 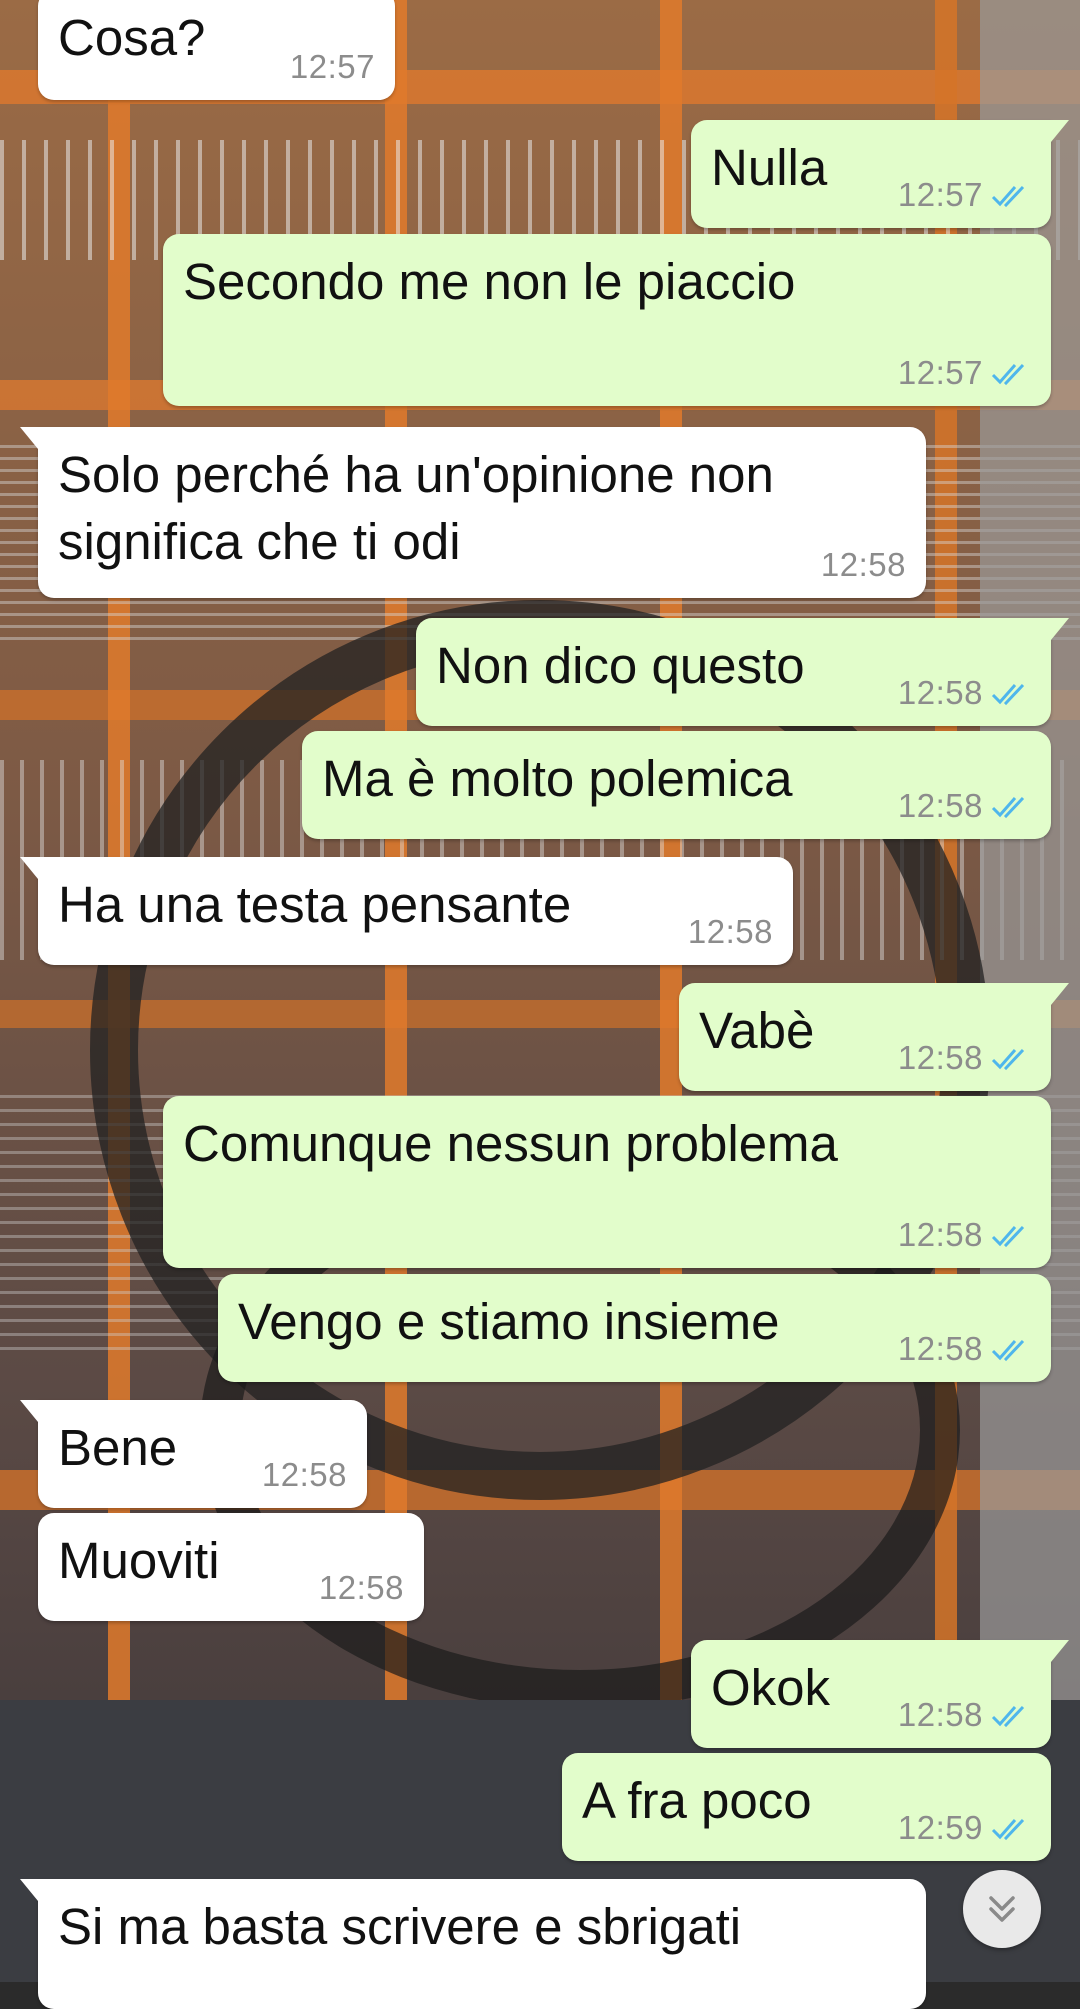 I want to click on message-incoming: Cosa? 12:57, so click(x=216, y=50).